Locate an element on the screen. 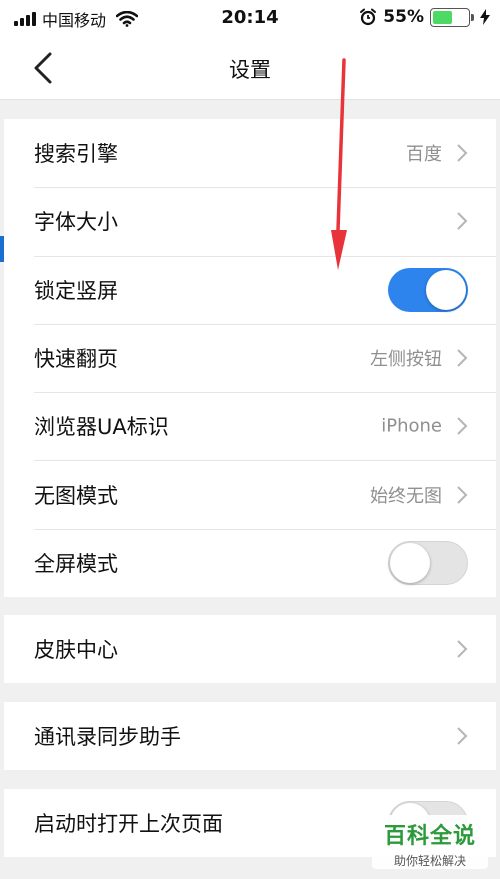 The width and height of the screenshot is (500, 879). setting-label: 搜索引擎 is located at coordinates (76, 154).